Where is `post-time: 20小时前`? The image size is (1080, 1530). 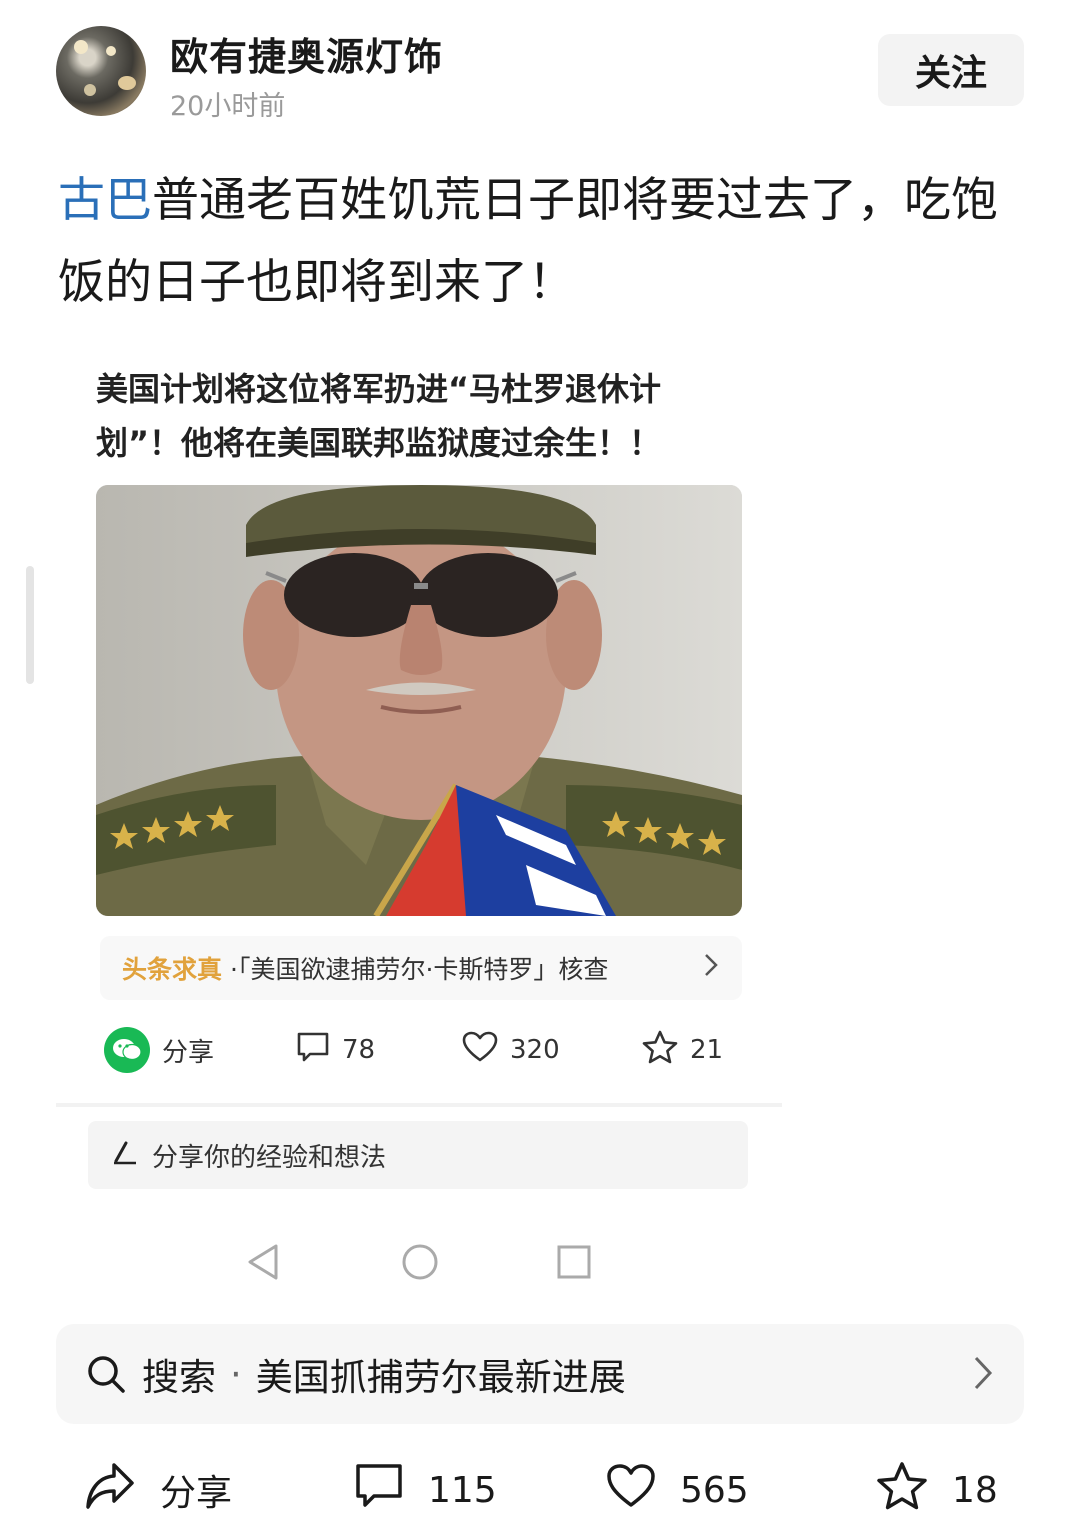
post-time: 20小时前 is located at coordinates (228, 106).